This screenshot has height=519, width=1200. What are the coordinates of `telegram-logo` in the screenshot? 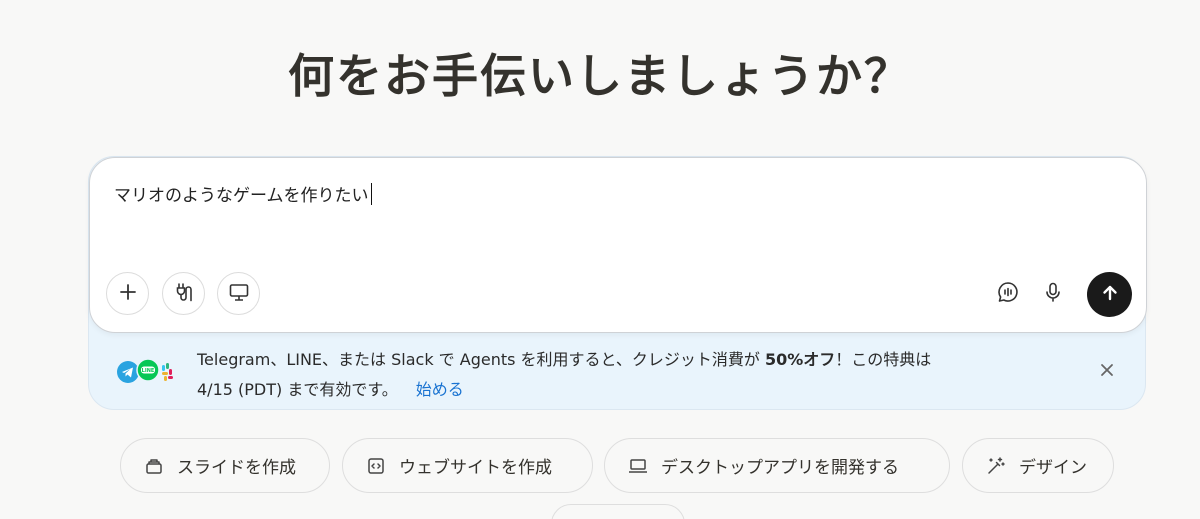 It's located at (128, 372).